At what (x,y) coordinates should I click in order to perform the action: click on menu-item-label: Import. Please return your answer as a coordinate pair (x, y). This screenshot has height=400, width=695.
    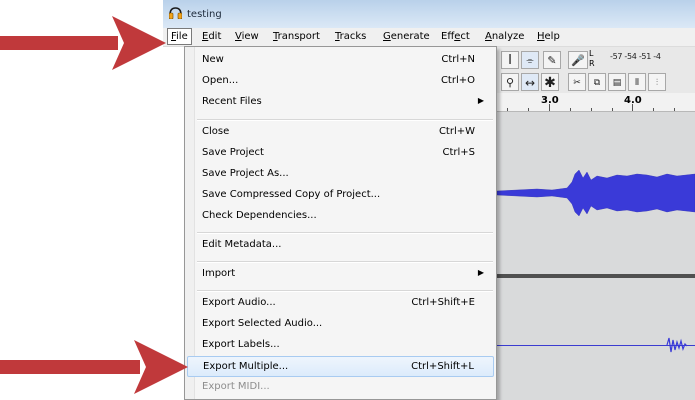
    Looking at the image, I should click on (219, 273).